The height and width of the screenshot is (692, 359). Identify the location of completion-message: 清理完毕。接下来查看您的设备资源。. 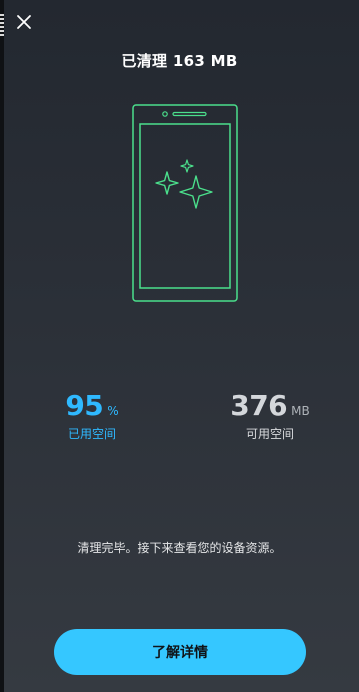
(179, 548).